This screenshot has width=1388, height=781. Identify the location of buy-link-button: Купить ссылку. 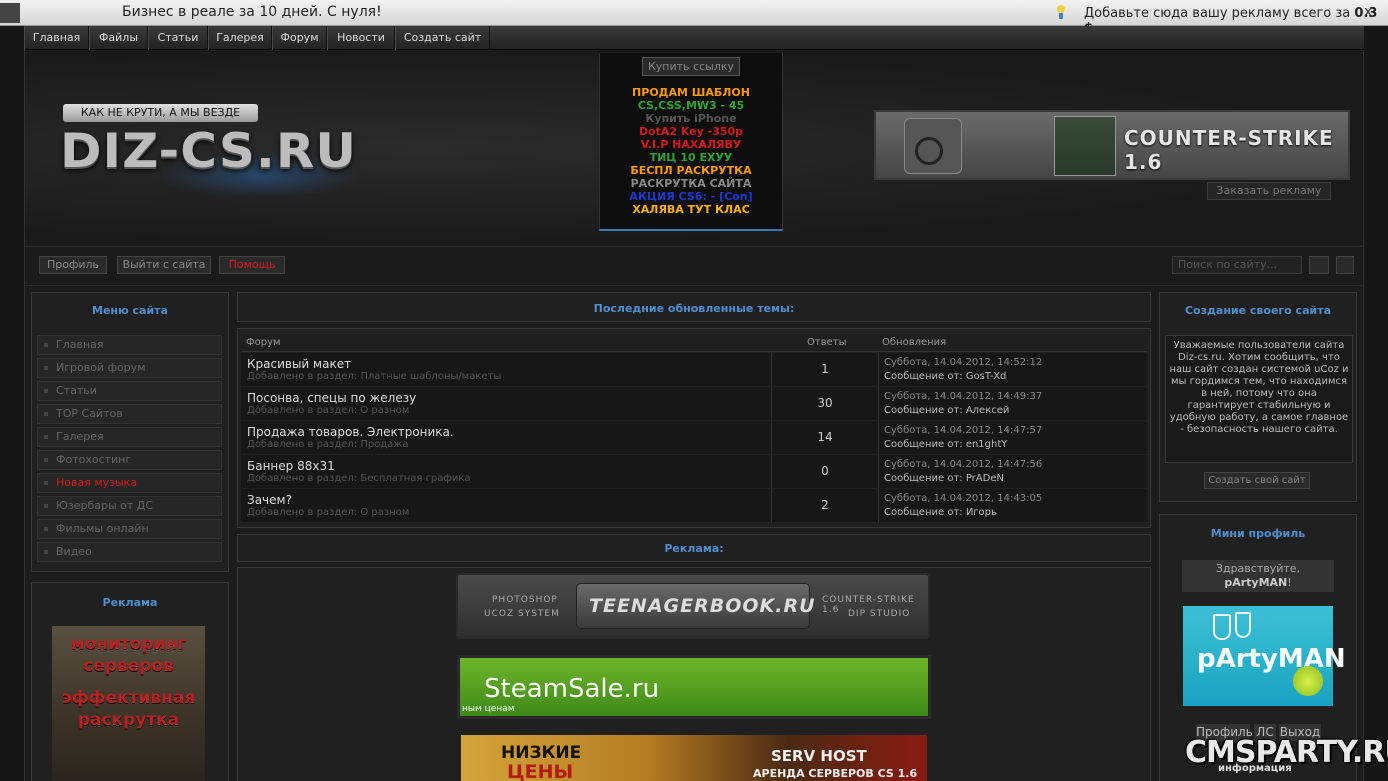
(691, 66).